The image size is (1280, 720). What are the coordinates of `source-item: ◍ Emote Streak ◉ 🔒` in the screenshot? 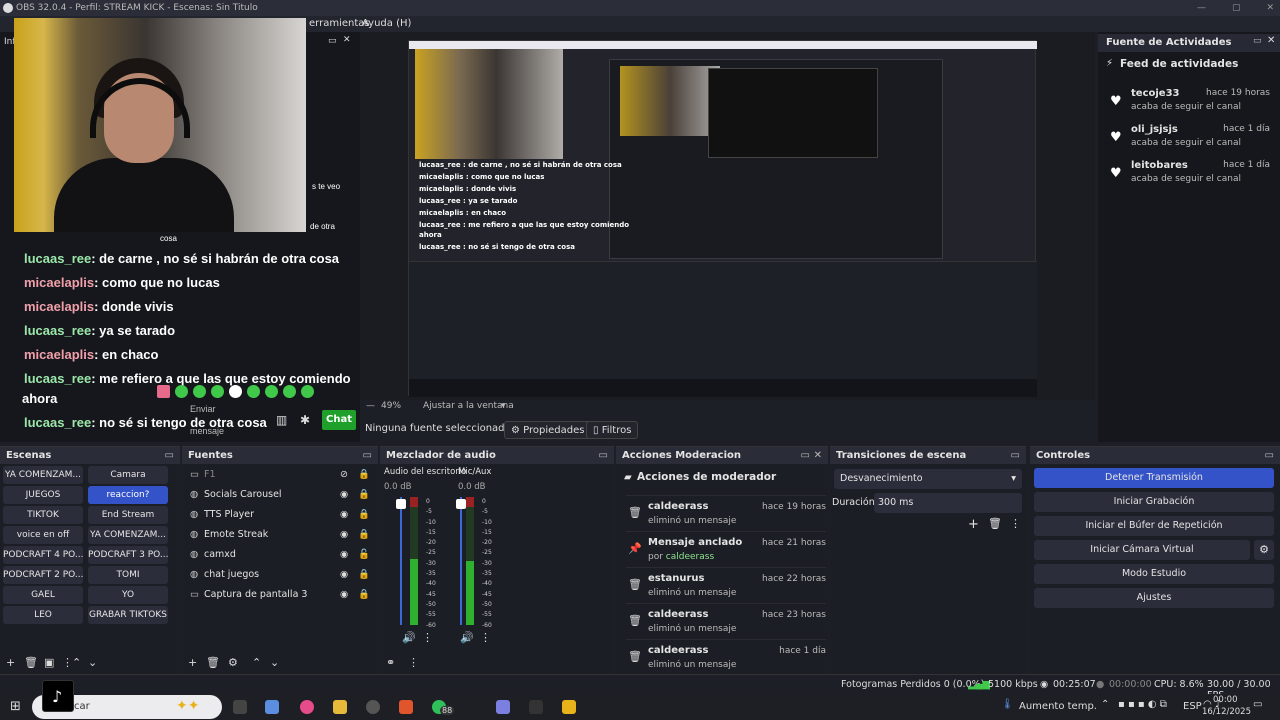 It's located at (280, 535).